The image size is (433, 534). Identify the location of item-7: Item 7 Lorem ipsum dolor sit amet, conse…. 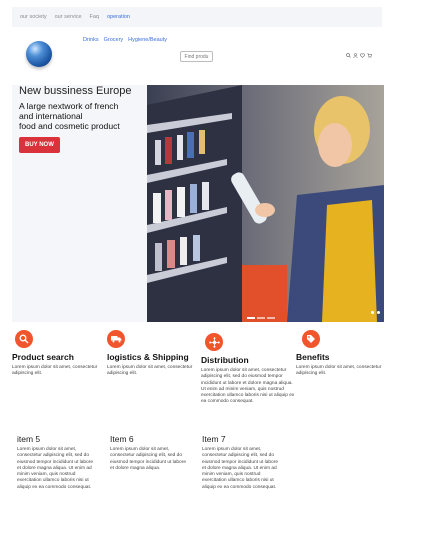
(242, 462).